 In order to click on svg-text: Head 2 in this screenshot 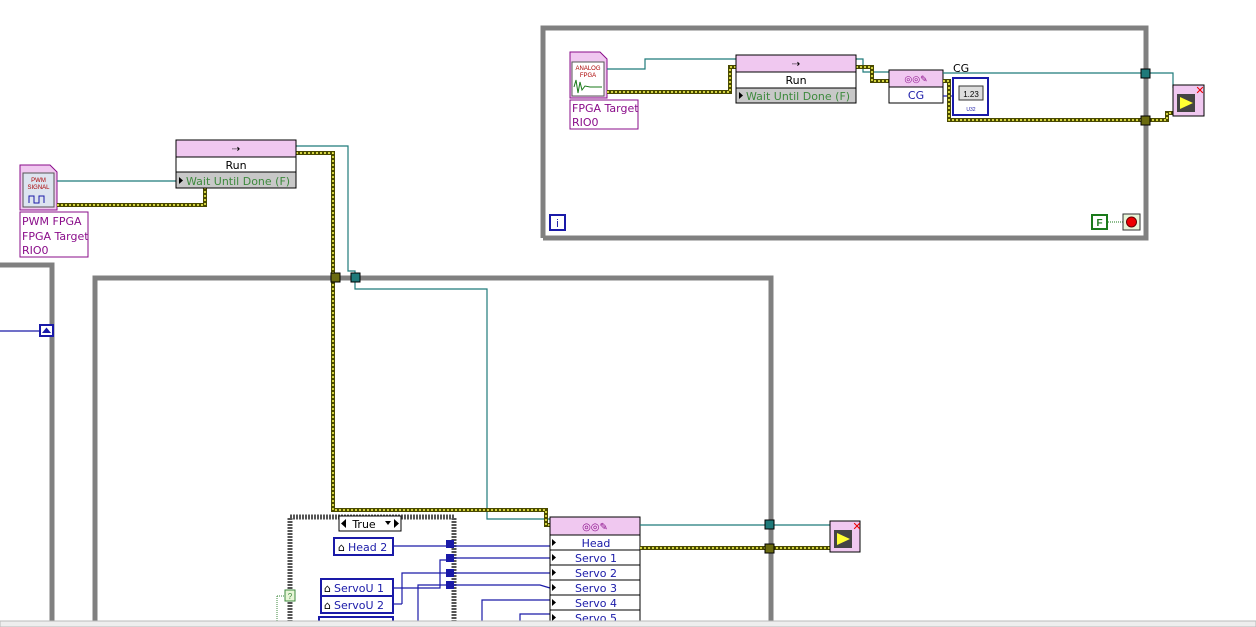, I will do `click(367, 547)`.